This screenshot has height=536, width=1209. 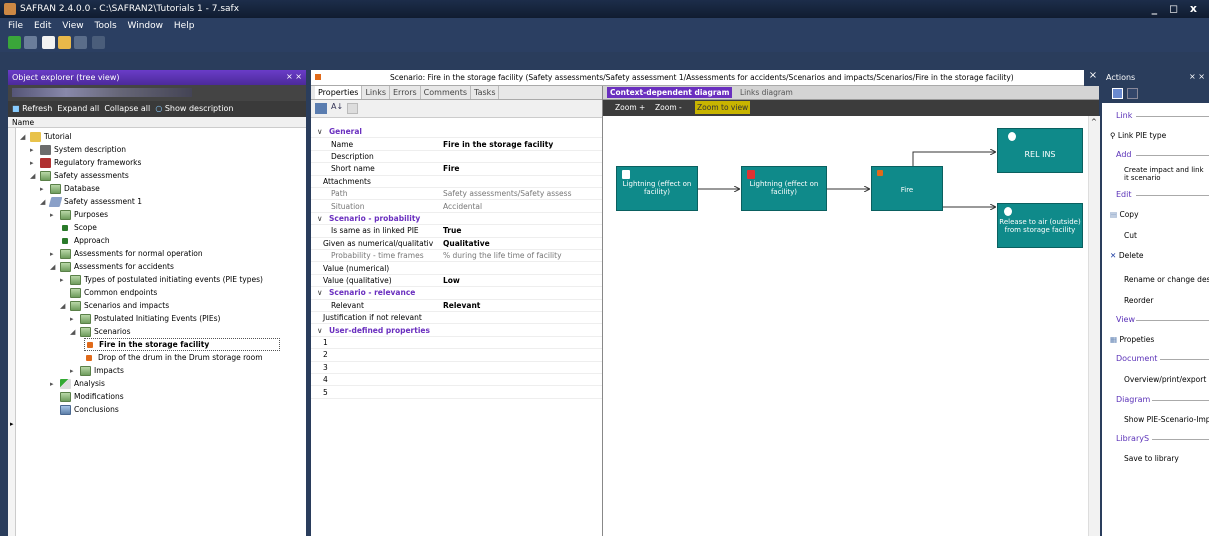 What do you see at coordinates (376, 92) in the screenshot?
I see `tab-links: Links` at bounding box center [376, 92].